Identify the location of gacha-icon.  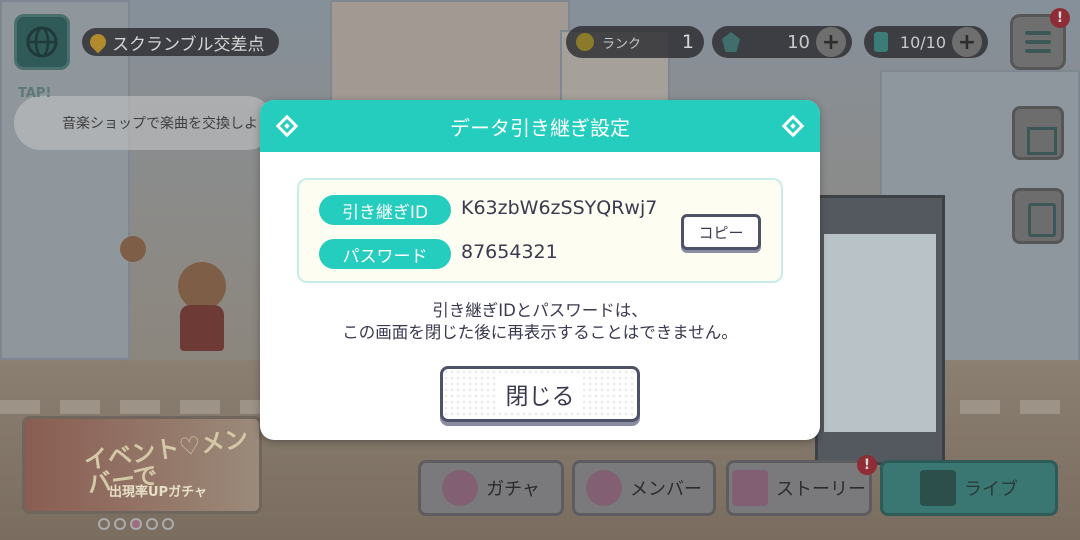
(460, 488).